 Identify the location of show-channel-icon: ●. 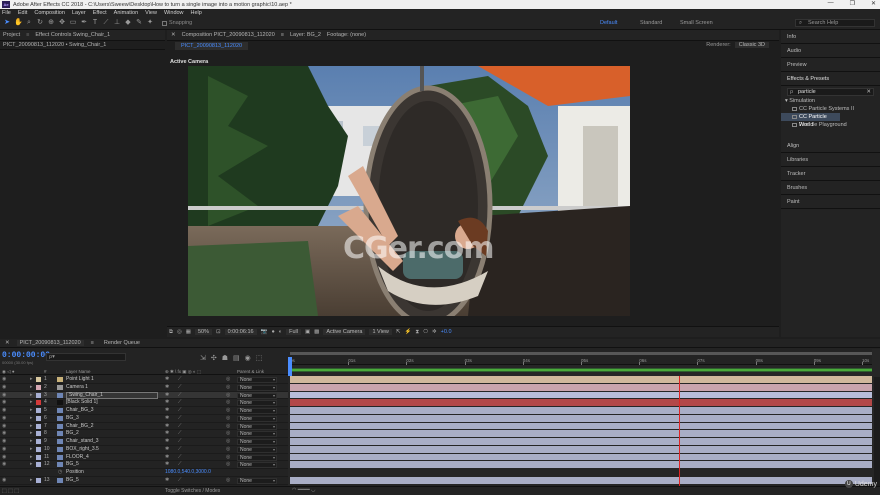
(272, 332).